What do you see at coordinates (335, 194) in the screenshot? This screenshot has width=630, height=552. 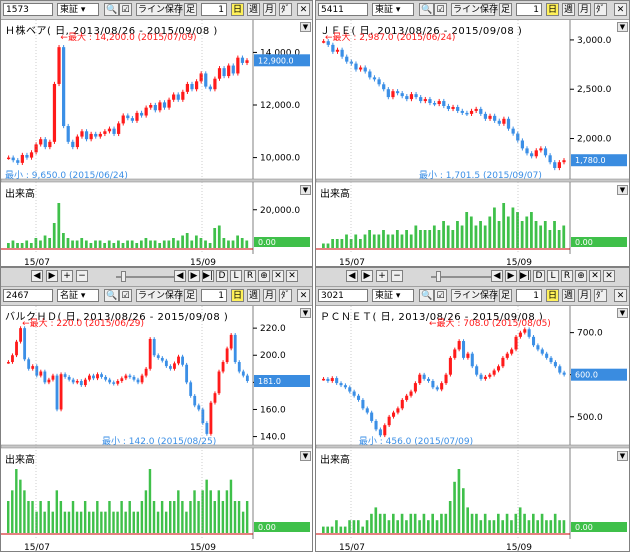 I see `volume-label: 出来高` at bounding box center [335, 194].